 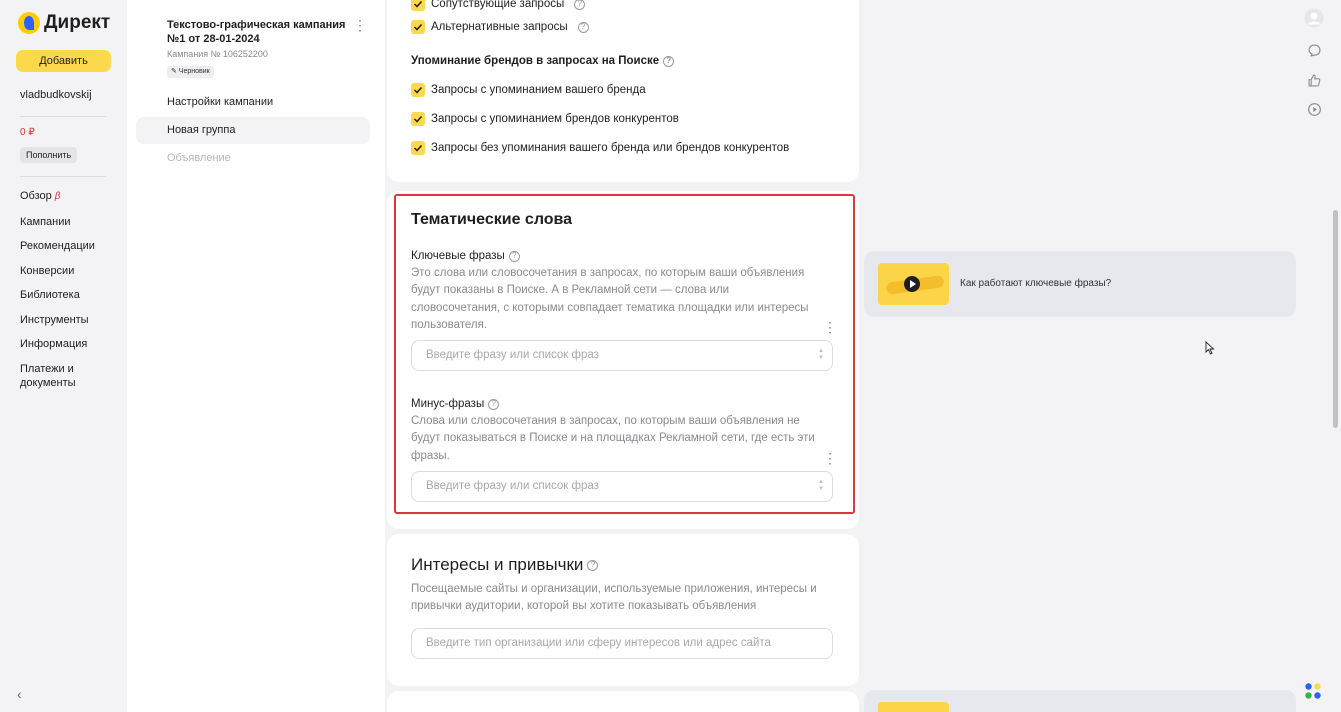 What do you see at coordinates (65, 196) in the screenshot?
I see `nav-item-overview: Обзор β` at bounding box center [65, 196].